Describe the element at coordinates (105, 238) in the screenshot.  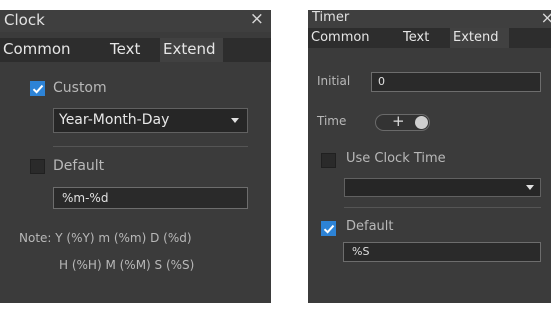
I see `clock-note-line1: Note: Y (%Y) m (%m) D (%d)` at that location.